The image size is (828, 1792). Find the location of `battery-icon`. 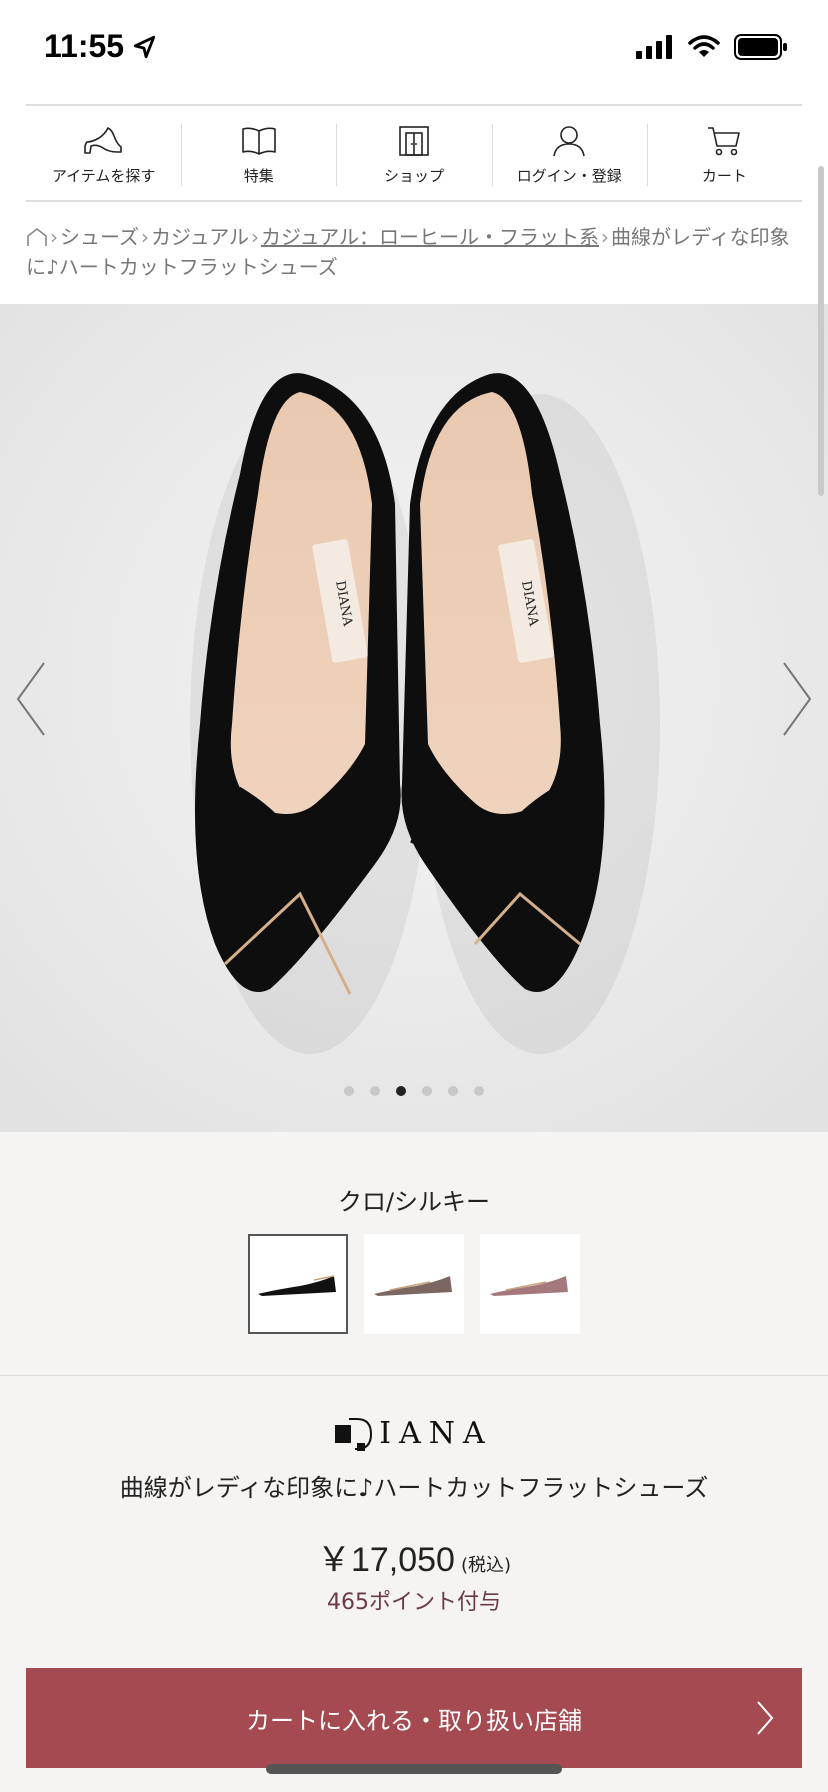

battery-icon is located at coordinates (760, 47).